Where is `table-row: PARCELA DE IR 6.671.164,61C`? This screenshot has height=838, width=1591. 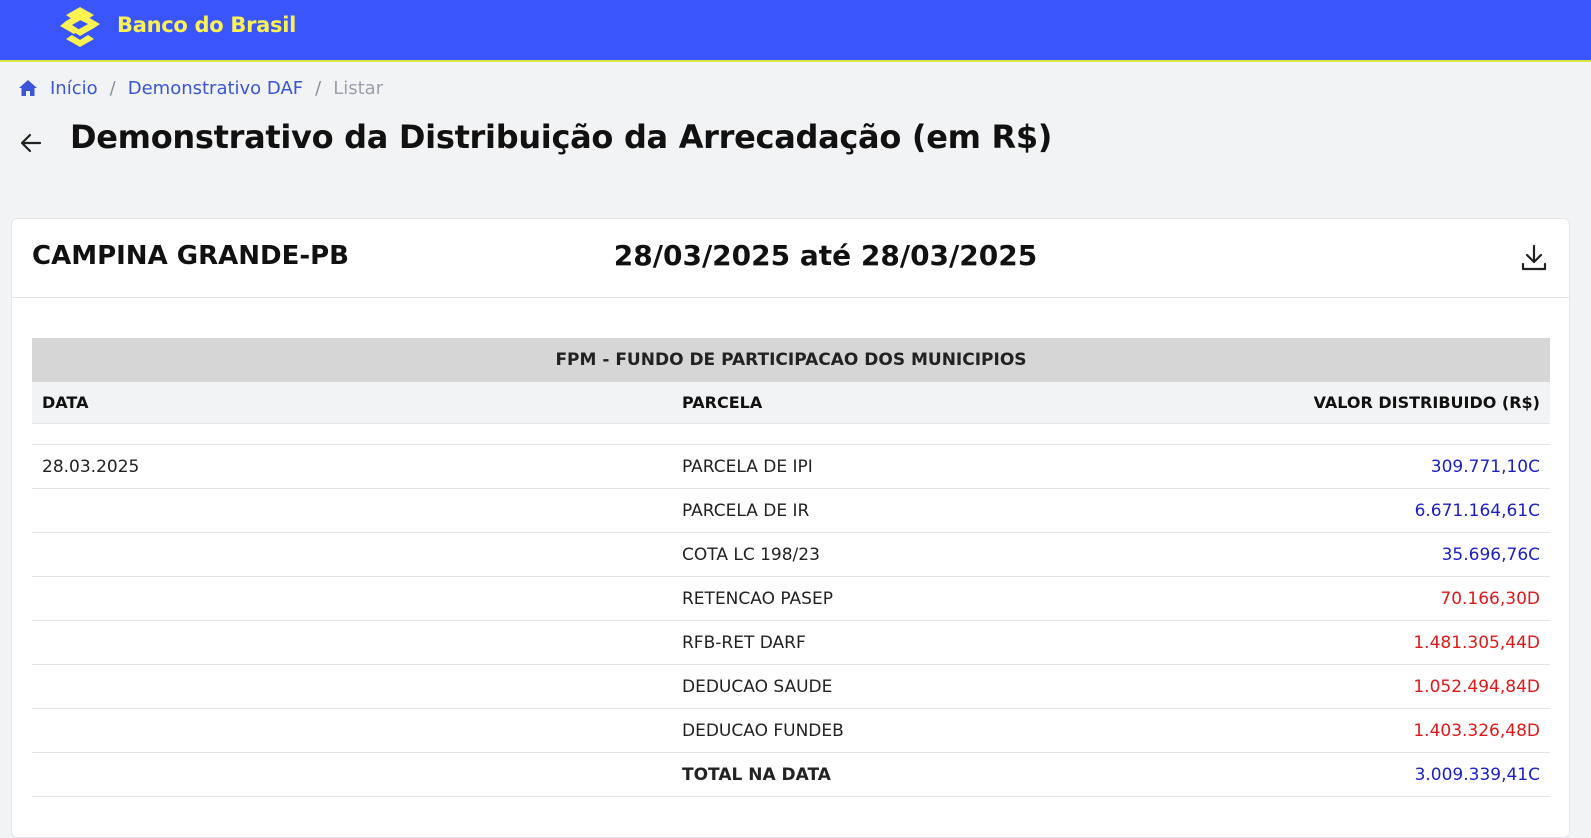 table-row: PARCELA DE IR 6.671.164,61C is located at coordinates (791, 511).